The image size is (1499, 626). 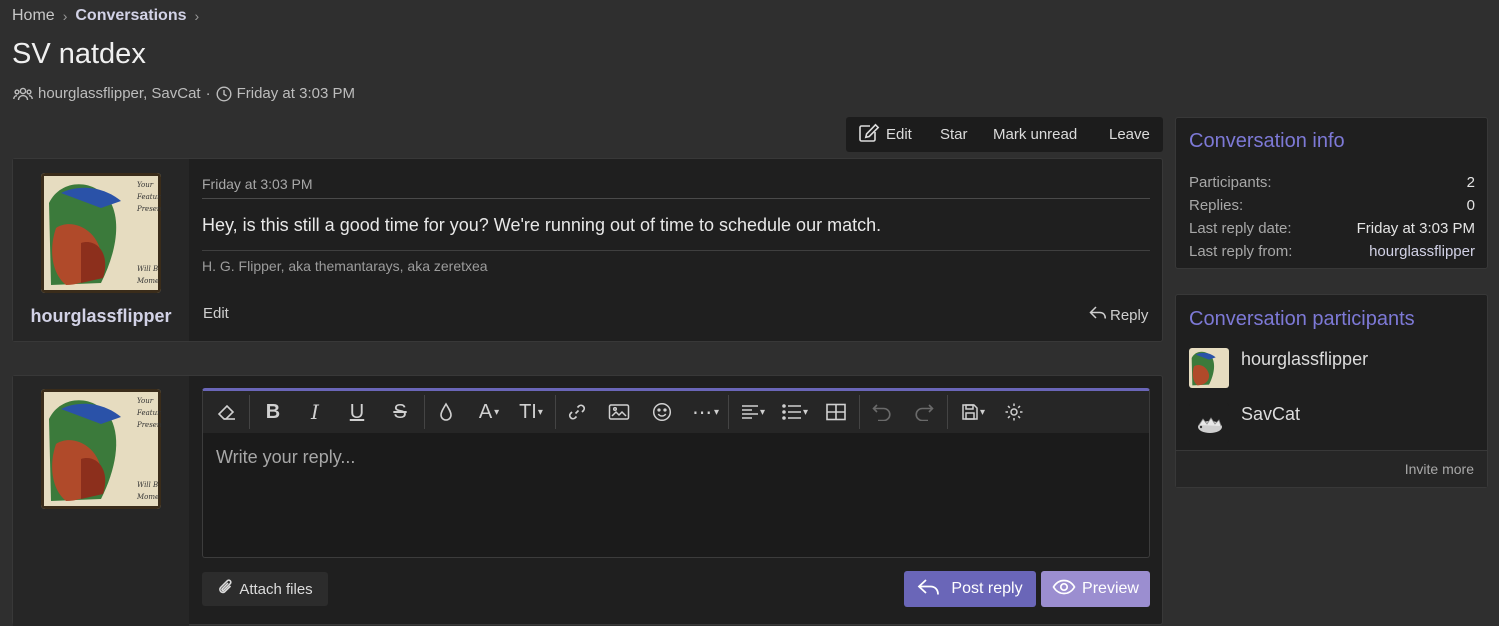 What do you see at coordinates (1064, 589) in the screenshot?
I see `eye-icon` at bounding box center [1064, 589].